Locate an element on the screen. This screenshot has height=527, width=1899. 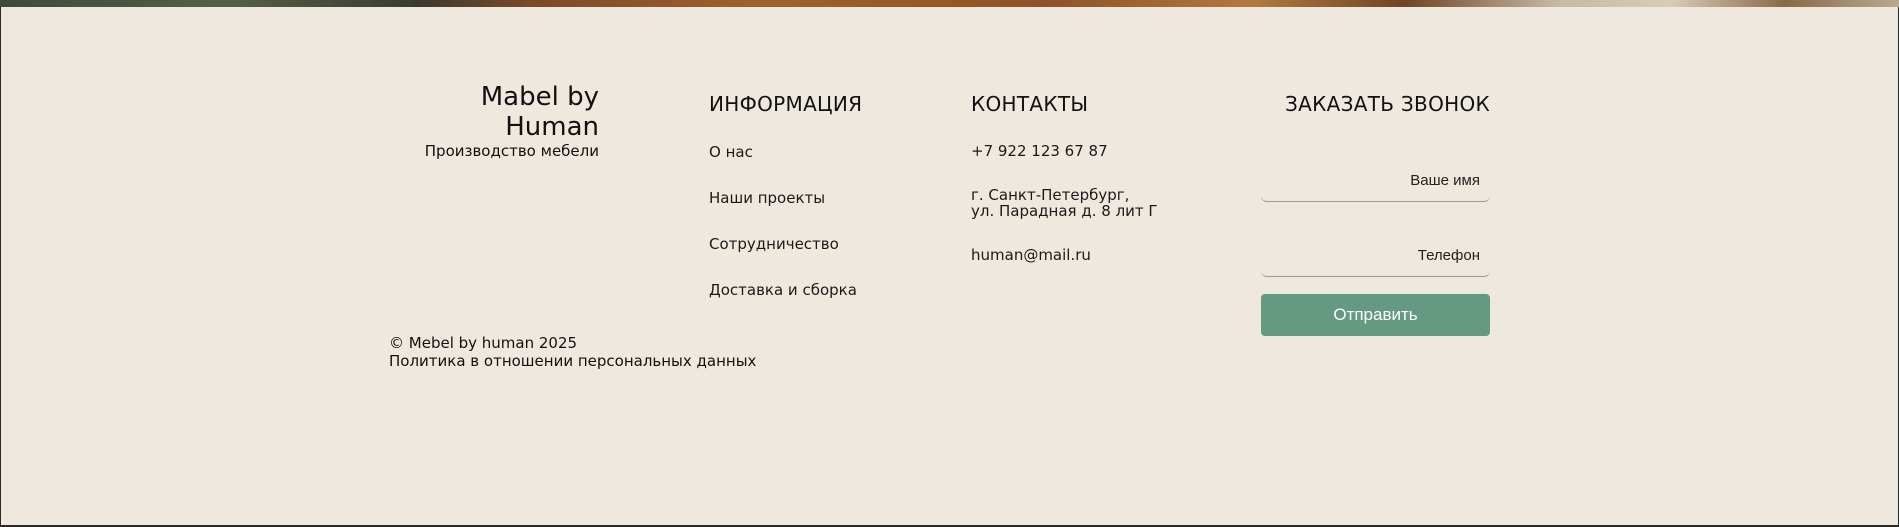
link-delivery: Доставка и сборка is located at coordinates (783, 304).